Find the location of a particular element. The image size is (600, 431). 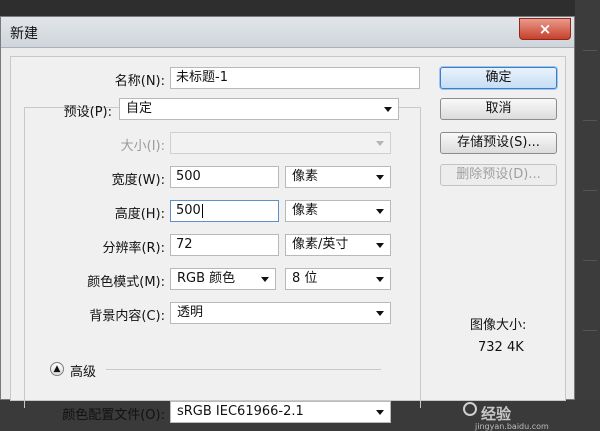

color-mode-value: RGB 颜色 is located at coordinates (206, 278).